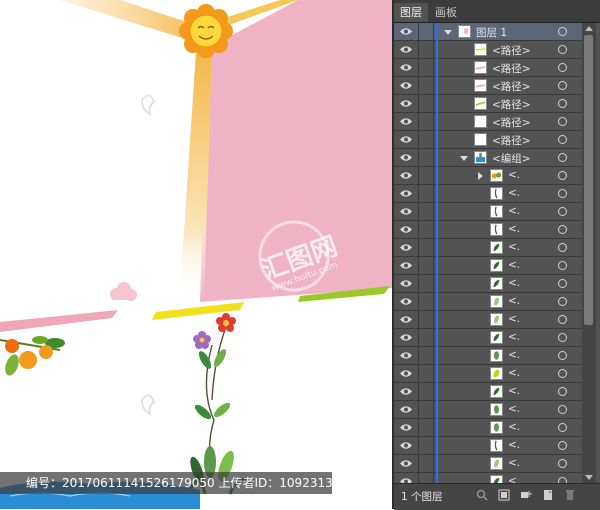 The height and width of the screenshot is (510, 600). What do you see at coordinates (589, 477) in the screenshot?
I see `scroll-down-arrow-icon` at bounding box center [589, 477].